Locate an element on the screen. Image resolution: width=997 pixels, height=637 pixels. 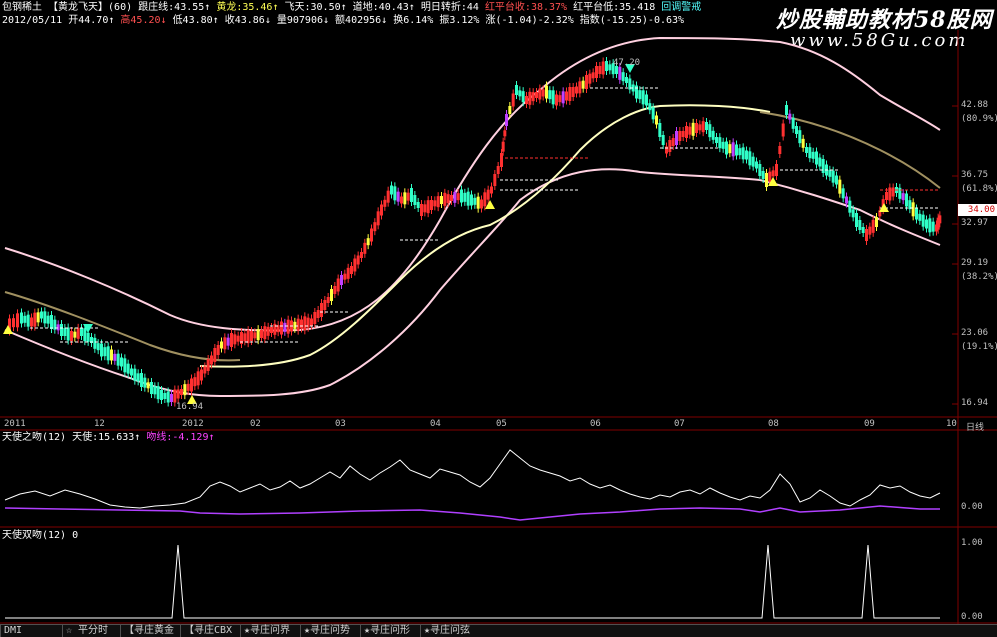
panel2-angel-value: 天使:15.633↑ is located at coordinates (106, 437).